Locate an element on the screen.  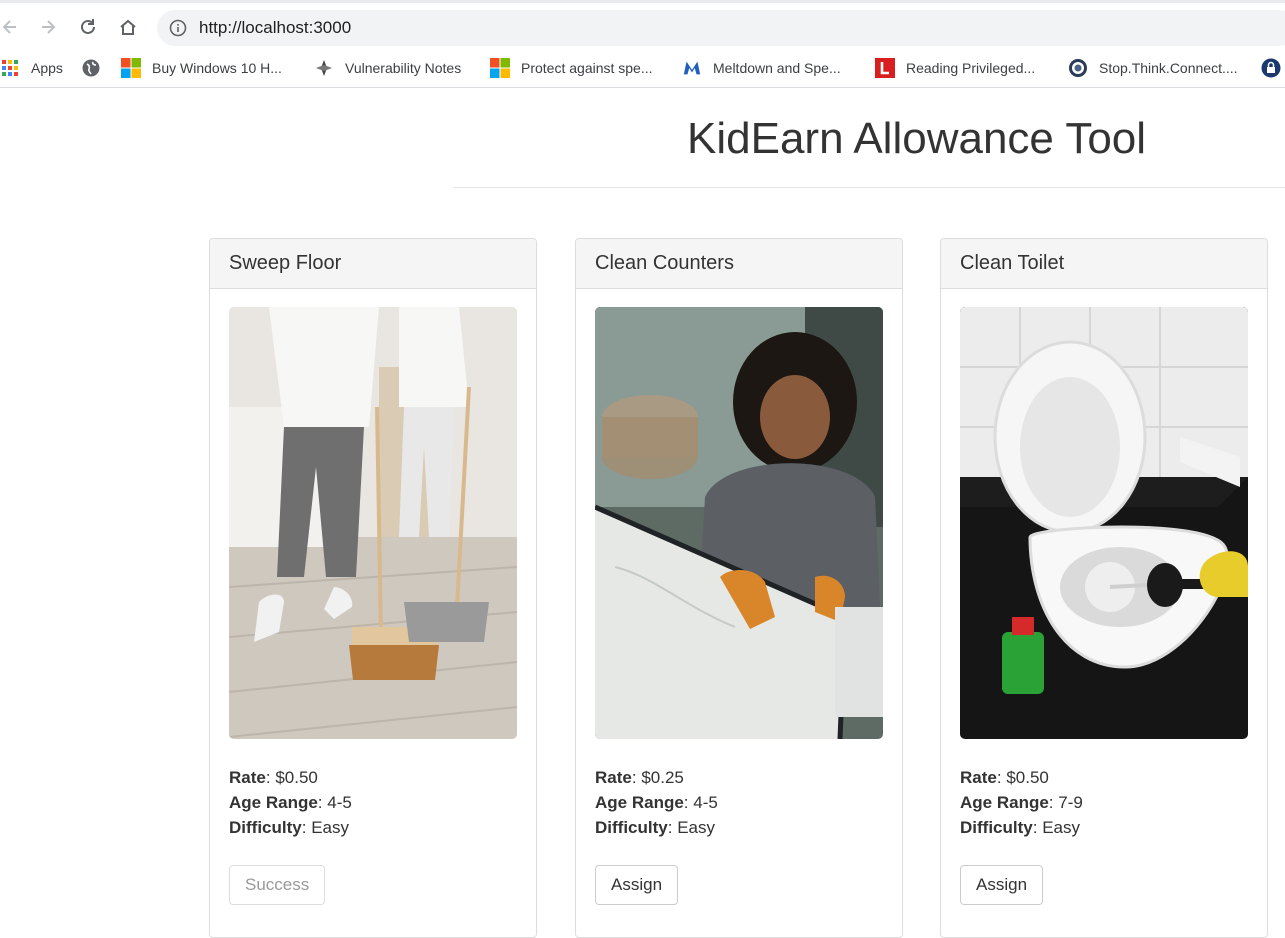
rate-value: $0.25 is located at coordinates (662, 777).